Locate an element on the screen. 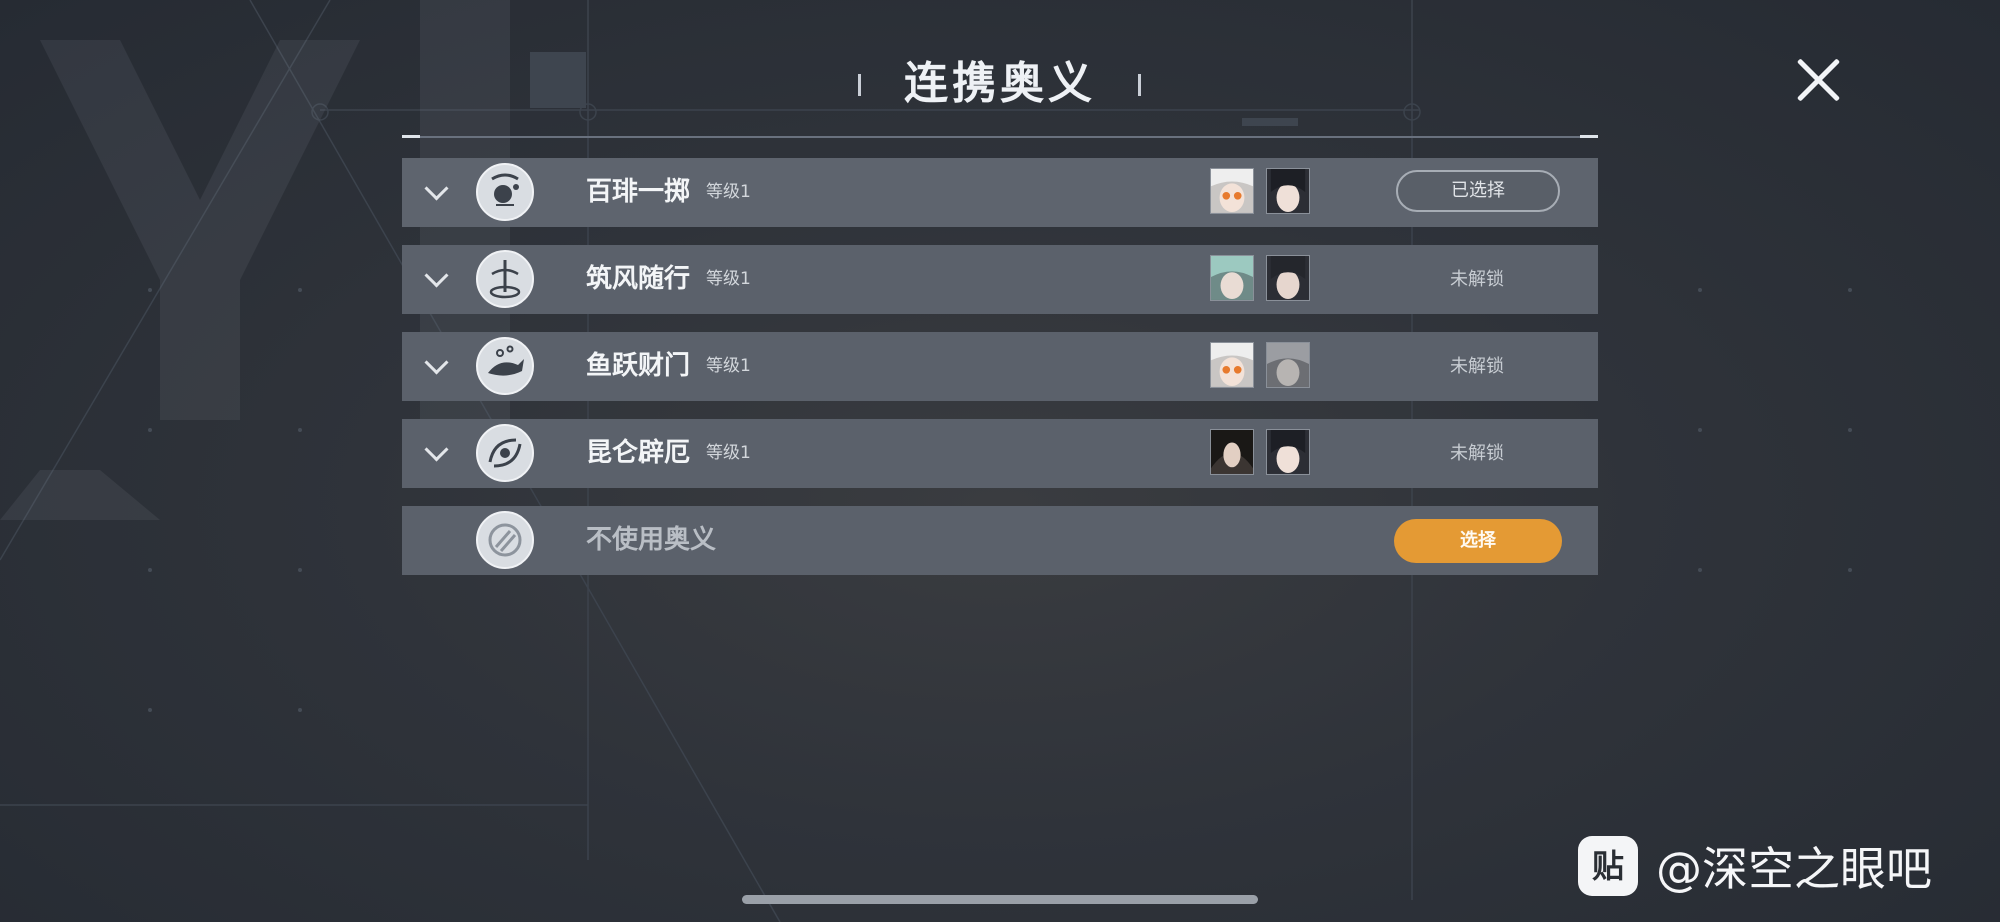 This screenshot has width=2000, height=922. sparkle-orb-emblem-icon is located at coordinates (505, 192).